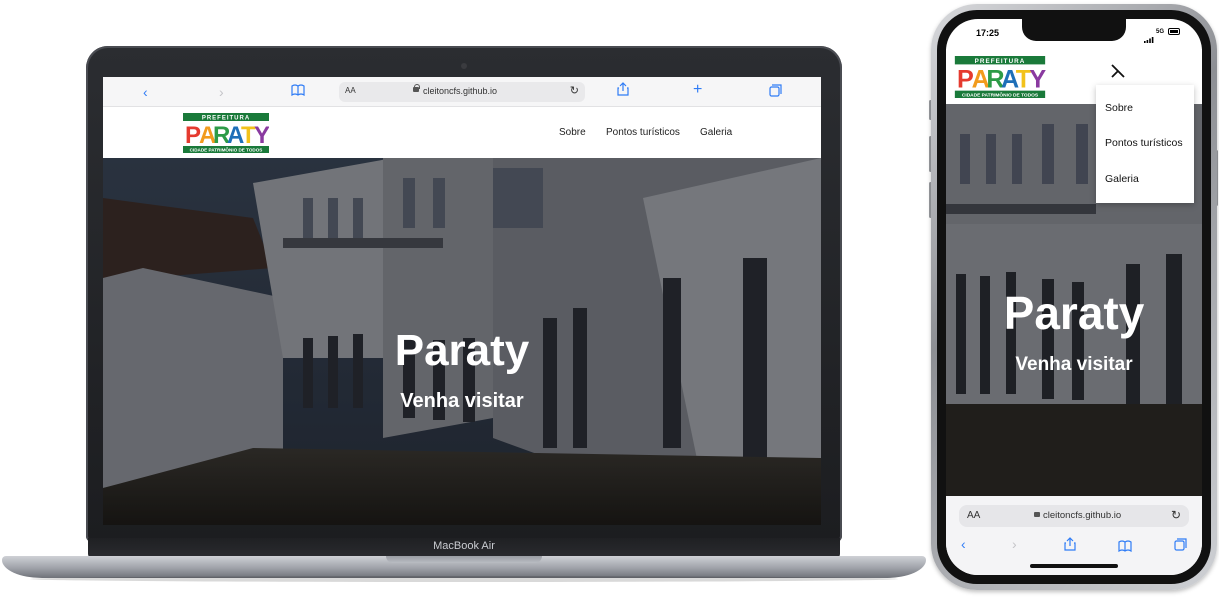 This screenshot has width=1219, height=603. Describe the element at coordinates (716, 132) in the screenshot. I see `nav-galeria: Galeria` at that location.